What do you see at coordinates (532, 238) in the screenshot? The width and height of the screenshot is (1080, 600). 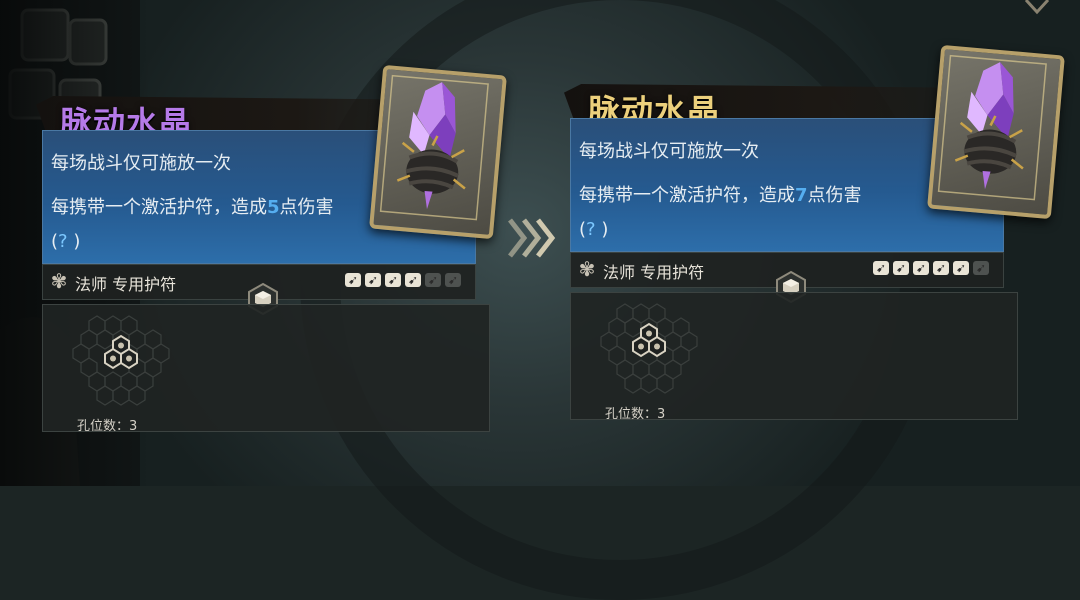 I see `chevron-right-triple-icon` at bounding box center [532, 238].